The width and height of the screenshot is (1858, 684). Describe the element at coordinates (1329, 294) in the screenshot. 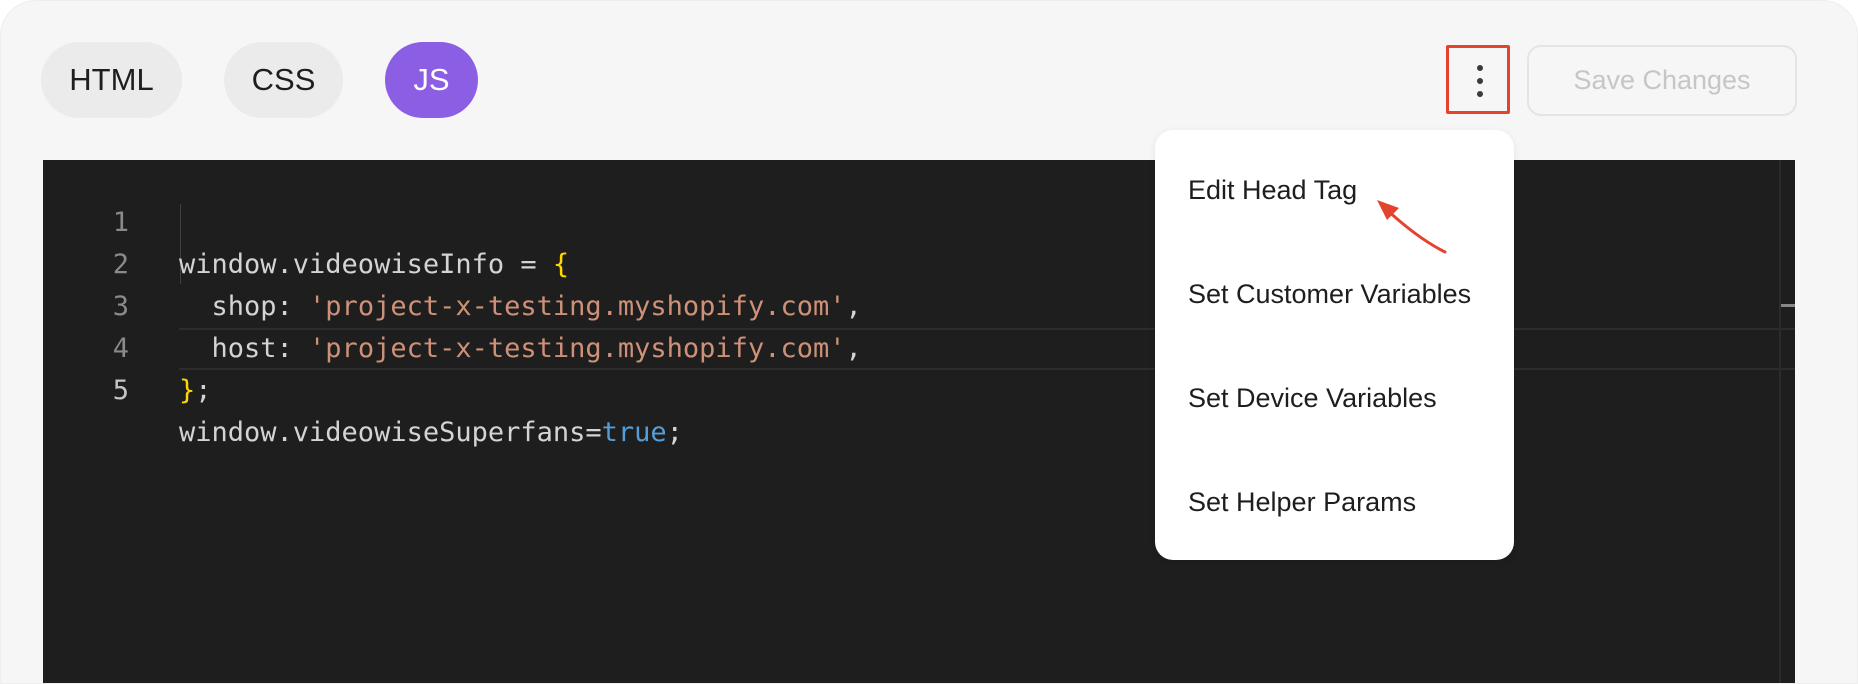

I see `menu-item-set-customer-variables: Set Customer Variables` at that location.